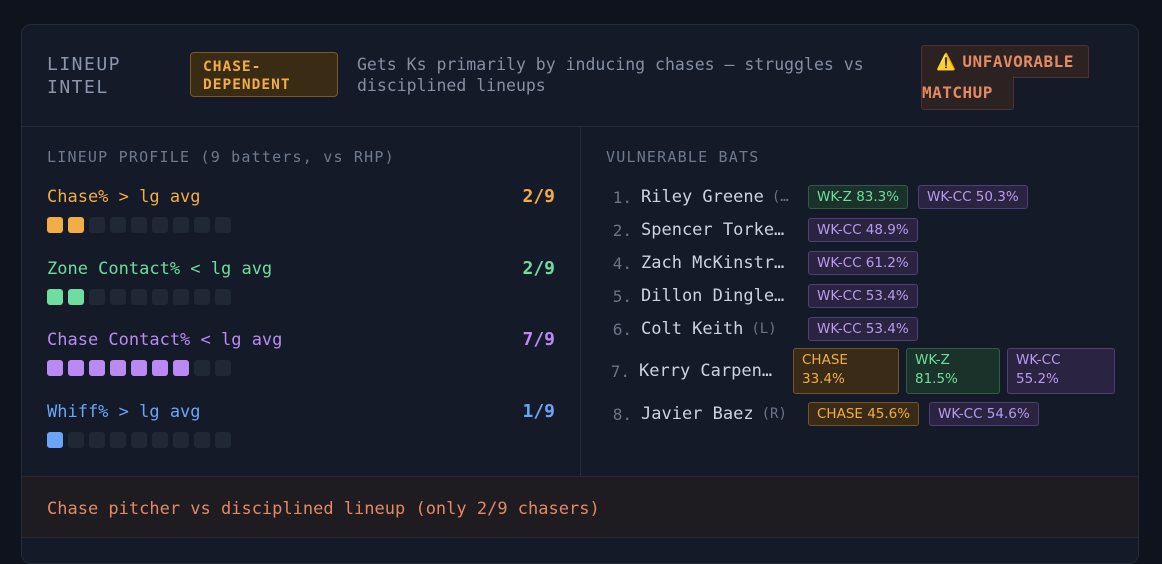 The height and width of the screenshot is (564, 1162). I want to click on metric-name: Chase% > lg avg, so click(124, 197).